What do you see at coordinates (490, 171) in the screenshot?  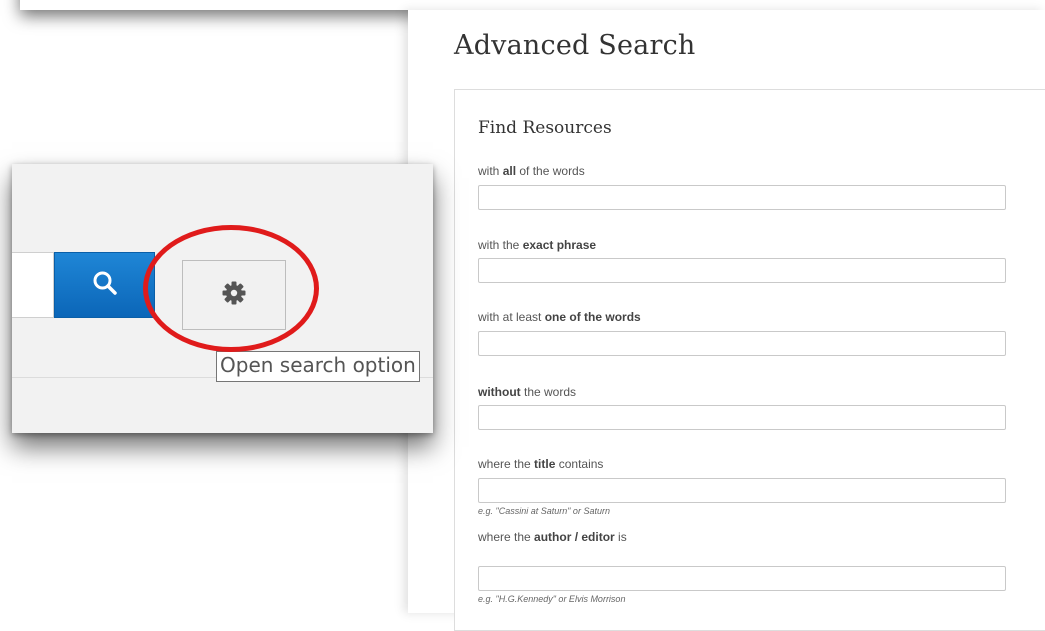 I see `label-text: with` at bounding box center [490, 171].